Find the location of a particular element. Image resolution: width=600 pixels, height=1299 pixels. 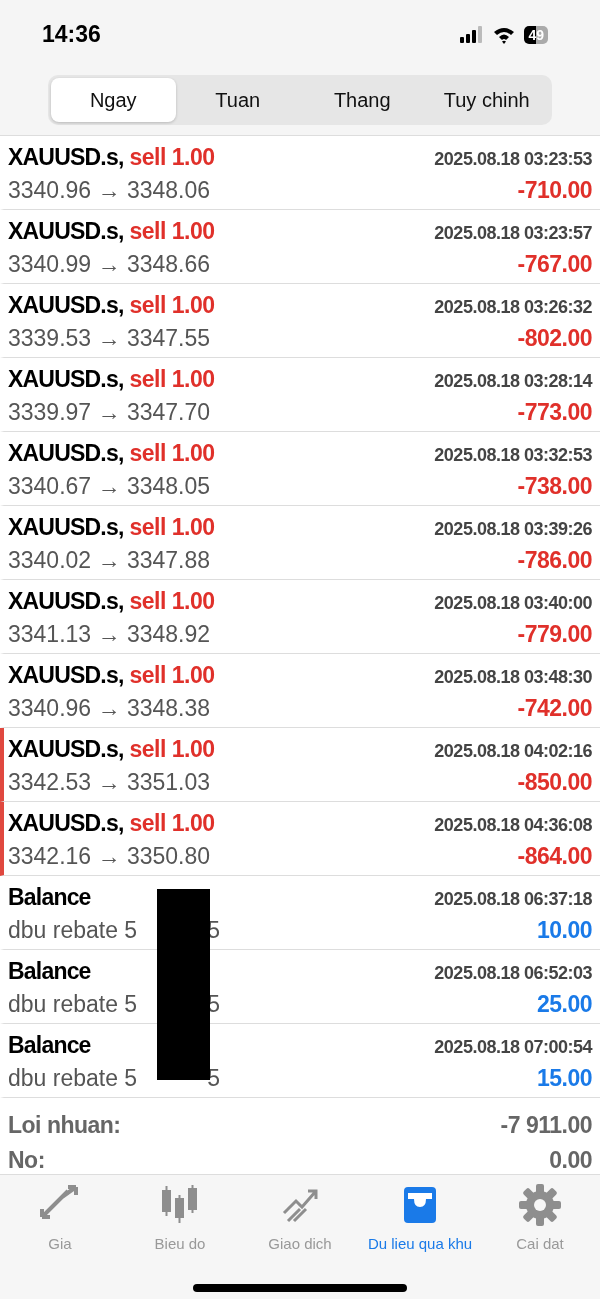

summary-value: -7 911.00 is located at coordinates (546, 1125).